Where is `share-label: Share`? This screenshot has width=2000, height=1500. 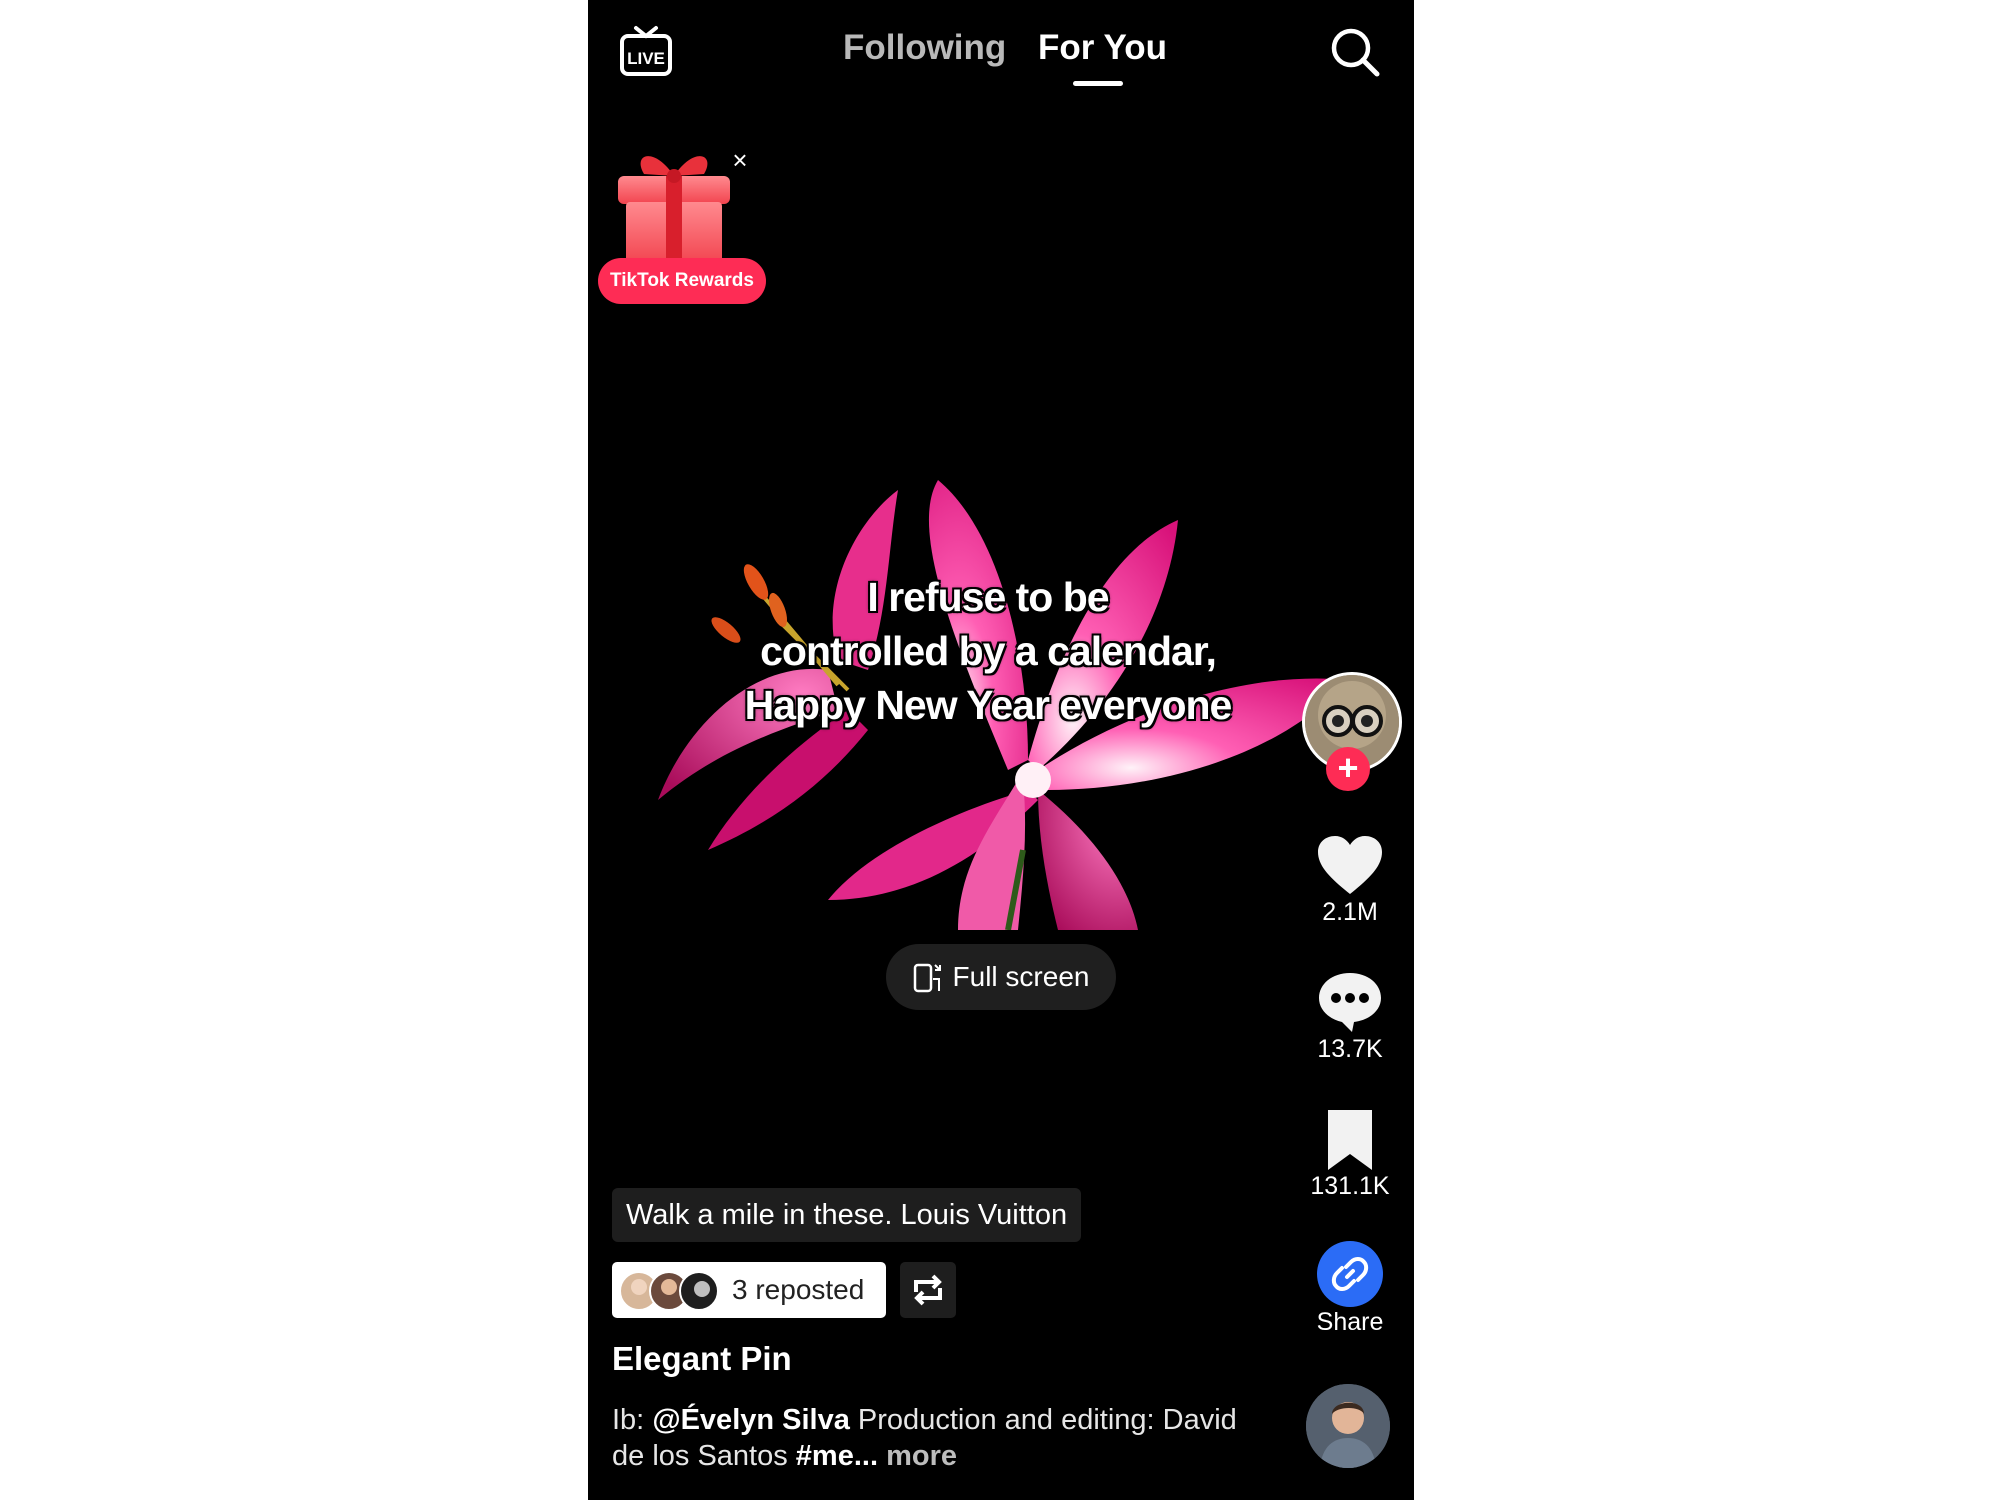 share-label: Share is located at coordinates (1350, 1322).